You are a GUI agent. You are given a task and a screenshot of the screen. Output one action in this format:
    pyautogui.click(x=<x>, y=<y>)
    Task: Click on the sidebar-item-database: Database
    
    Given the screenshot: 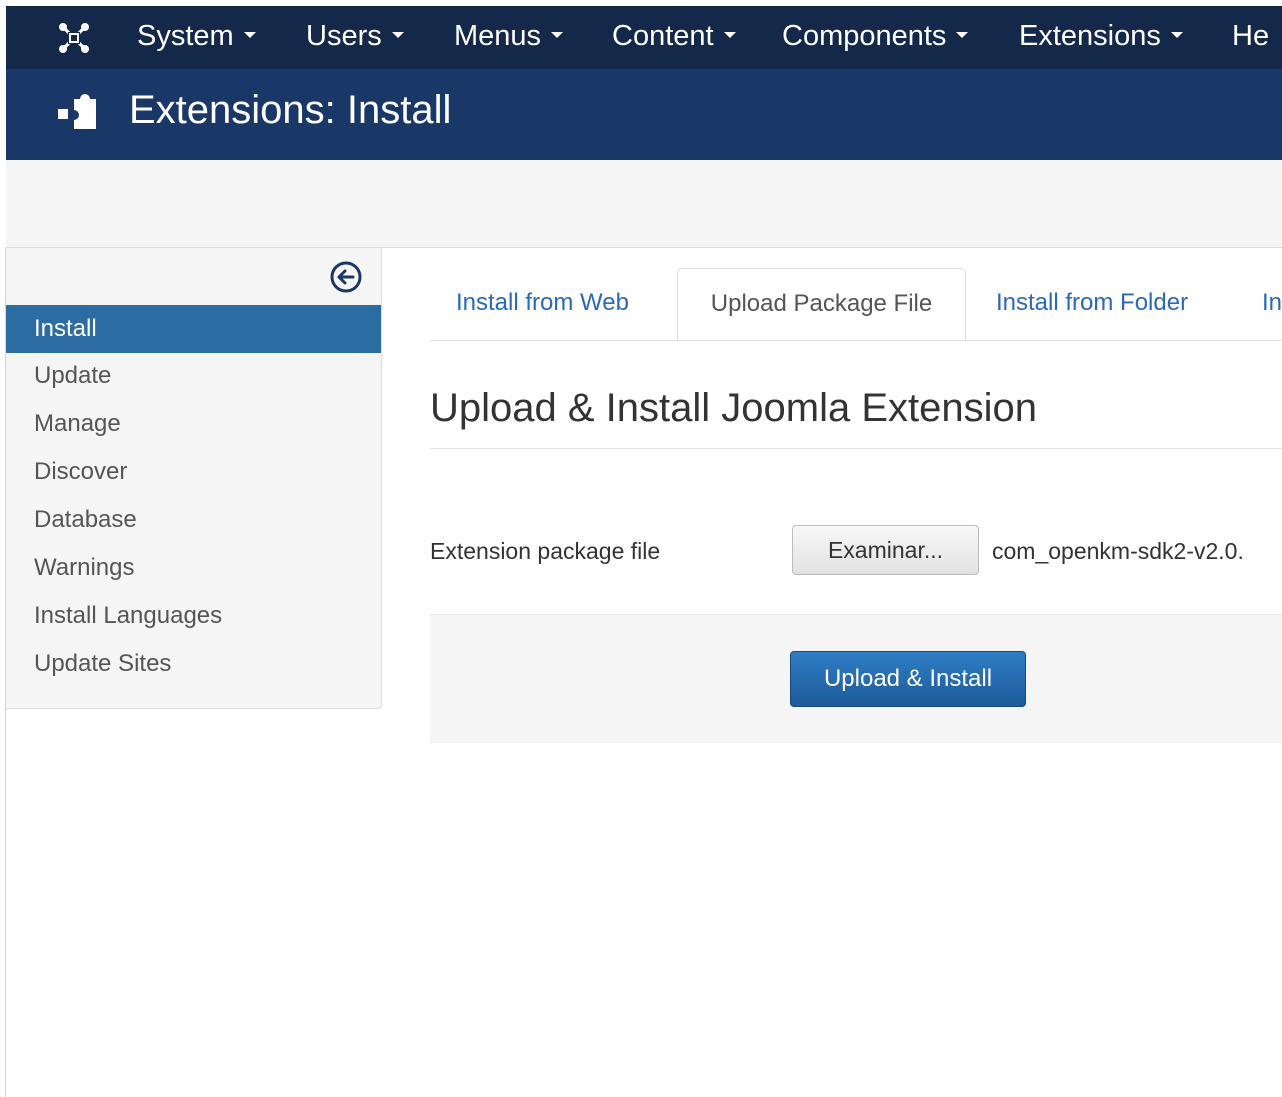 What is the action you would take?
    pyautogui.click(x=193, y=520)
    